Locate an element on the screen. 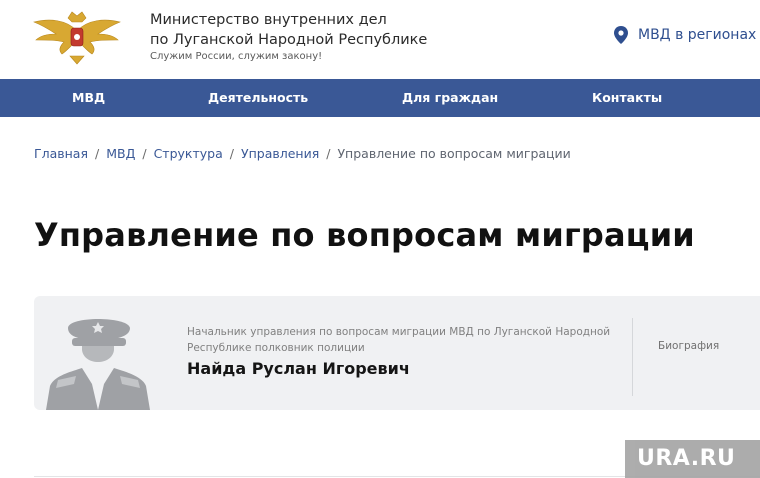  breadcrumb-mvd: МВД is located at coordinates (120, 153).